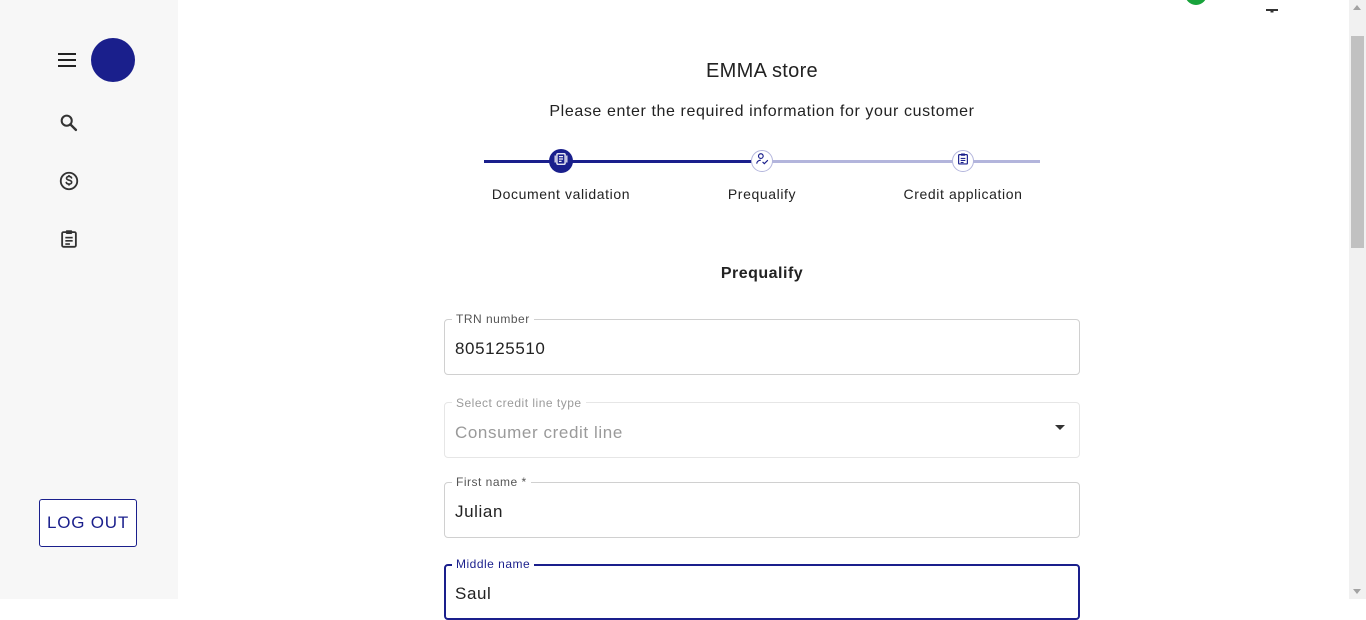  I want to click on document-icon, so click(561, 161).